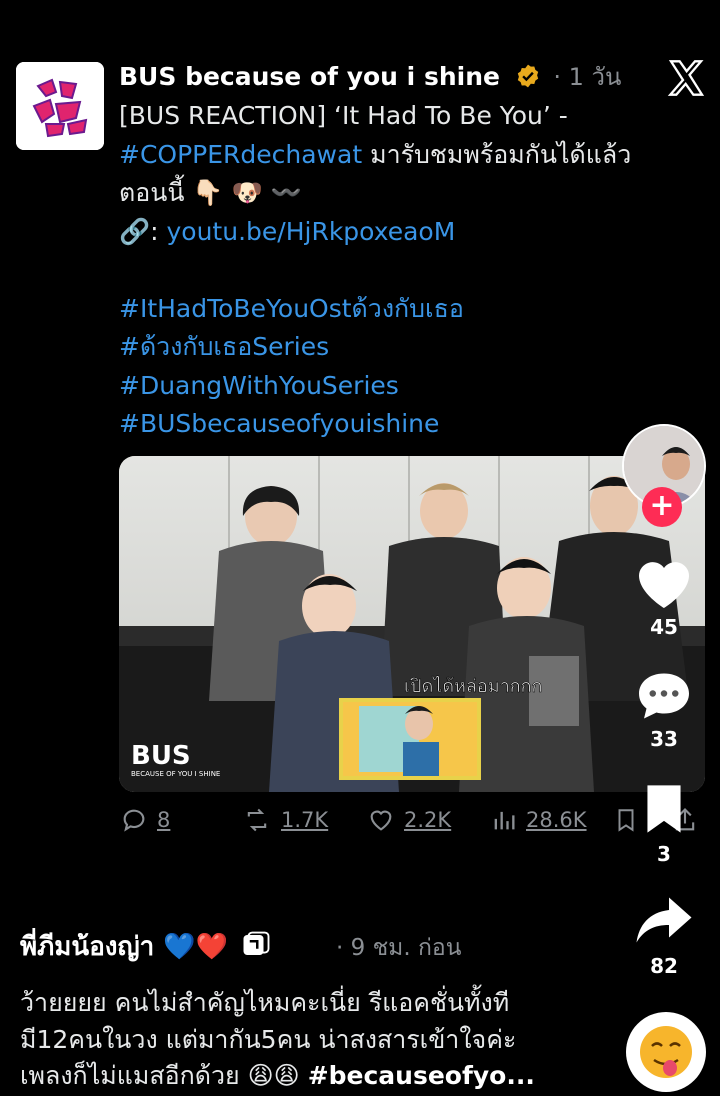  I want to click on hashtag-bus: #BUSbecauseofyouishine, so click(409, 424).